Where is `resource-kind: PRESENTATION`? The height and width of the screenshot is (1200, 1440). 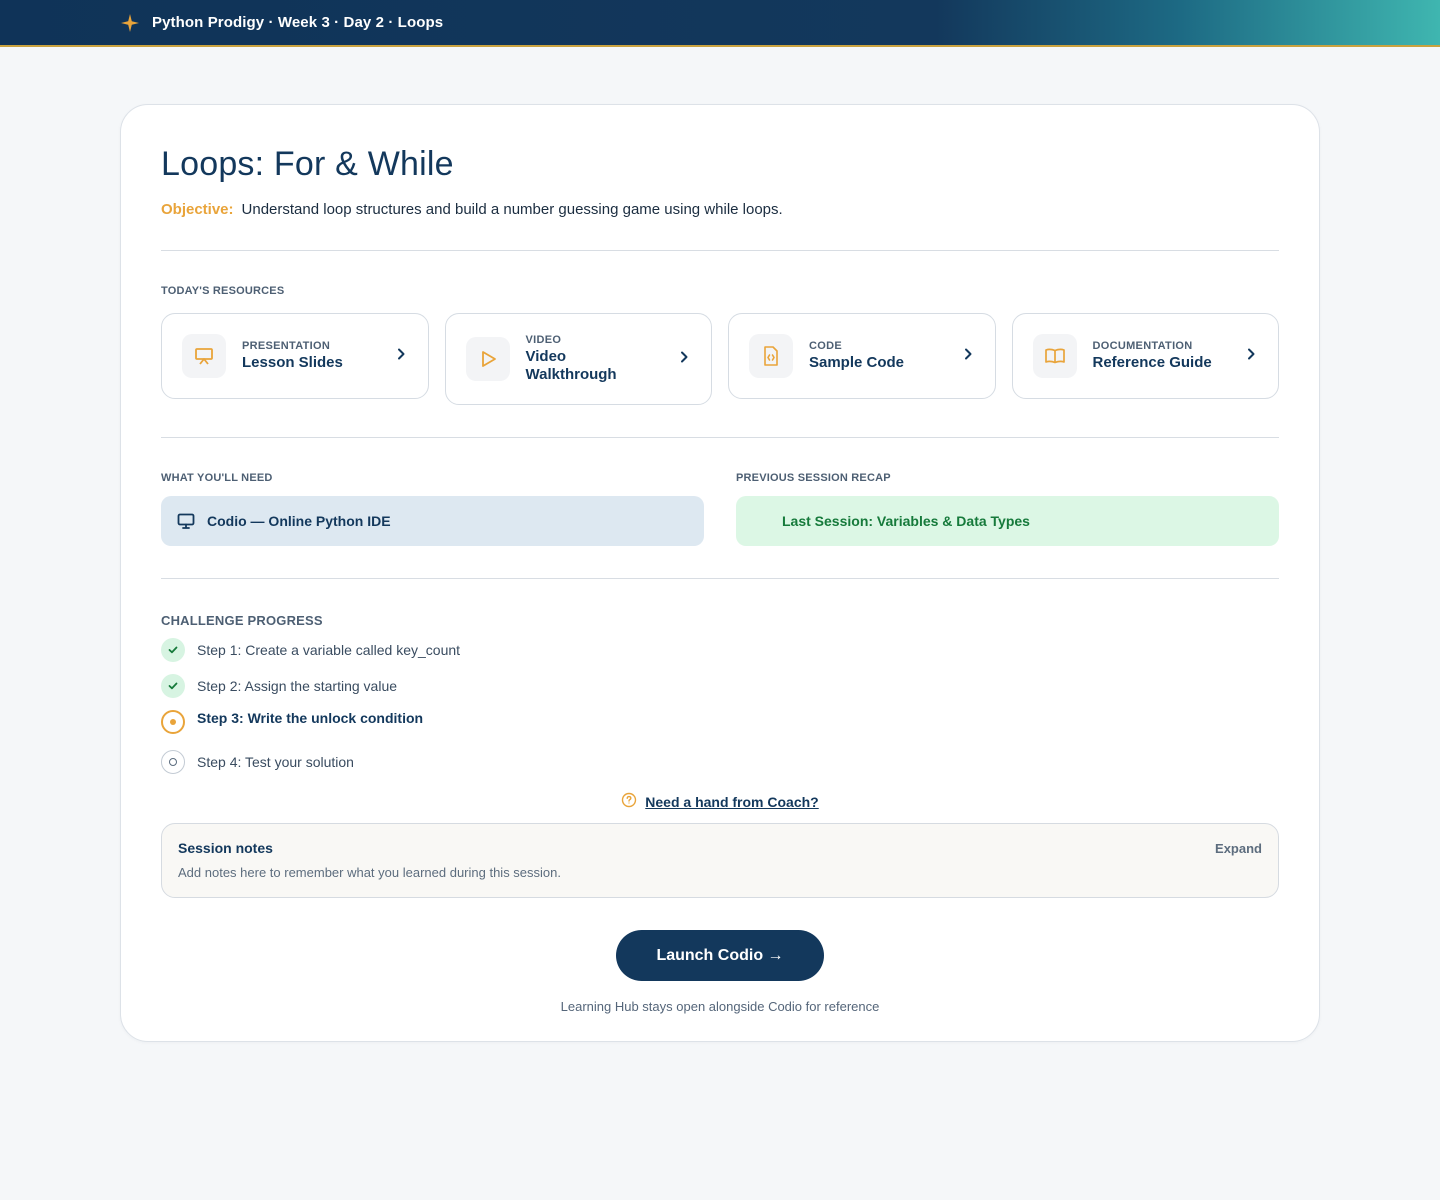 resource-kind: PRESENTATION is located at coordinates (286, 346).